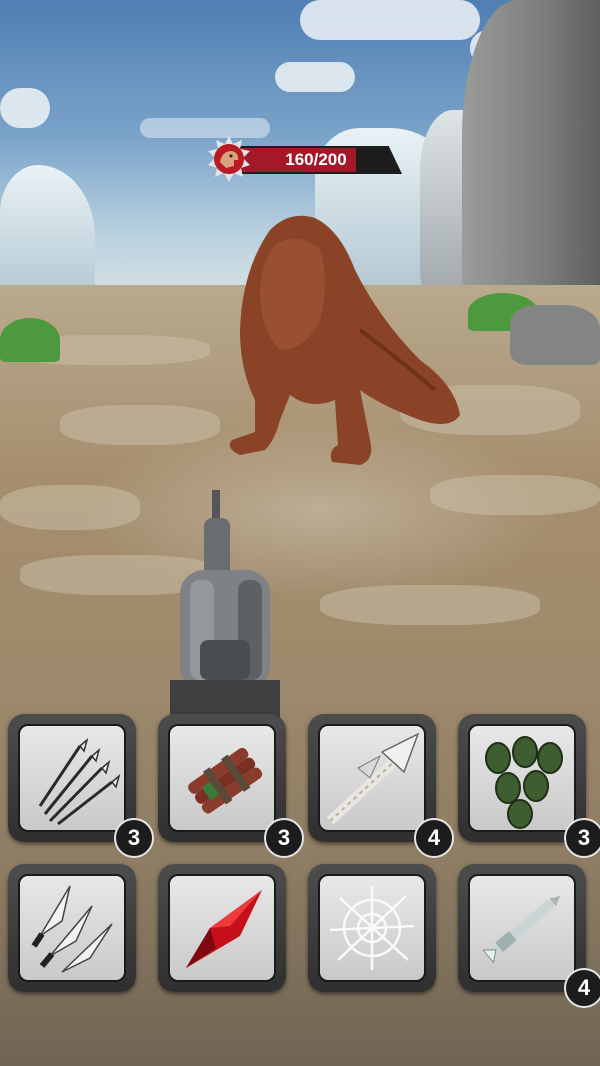 The width and height of the screenshot is (600, 1066). I want to click on slot-grenades: 3, so click(529, 786).